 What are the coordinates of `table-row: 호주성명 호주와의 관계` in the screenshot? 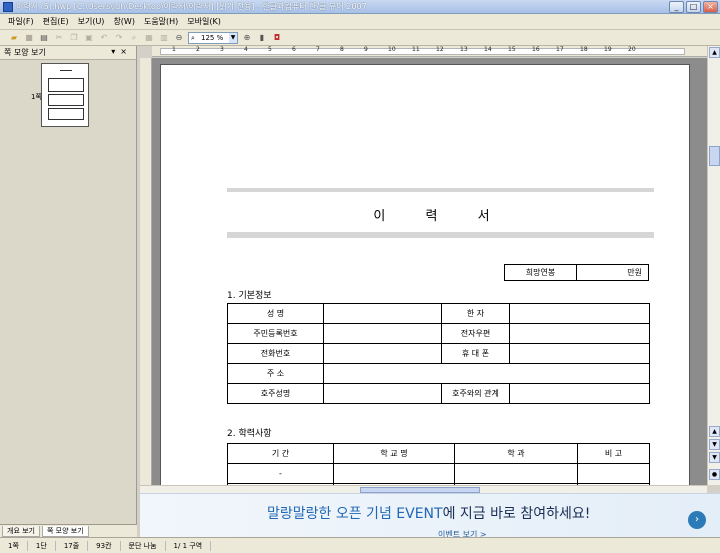 It's located at (438, 393).